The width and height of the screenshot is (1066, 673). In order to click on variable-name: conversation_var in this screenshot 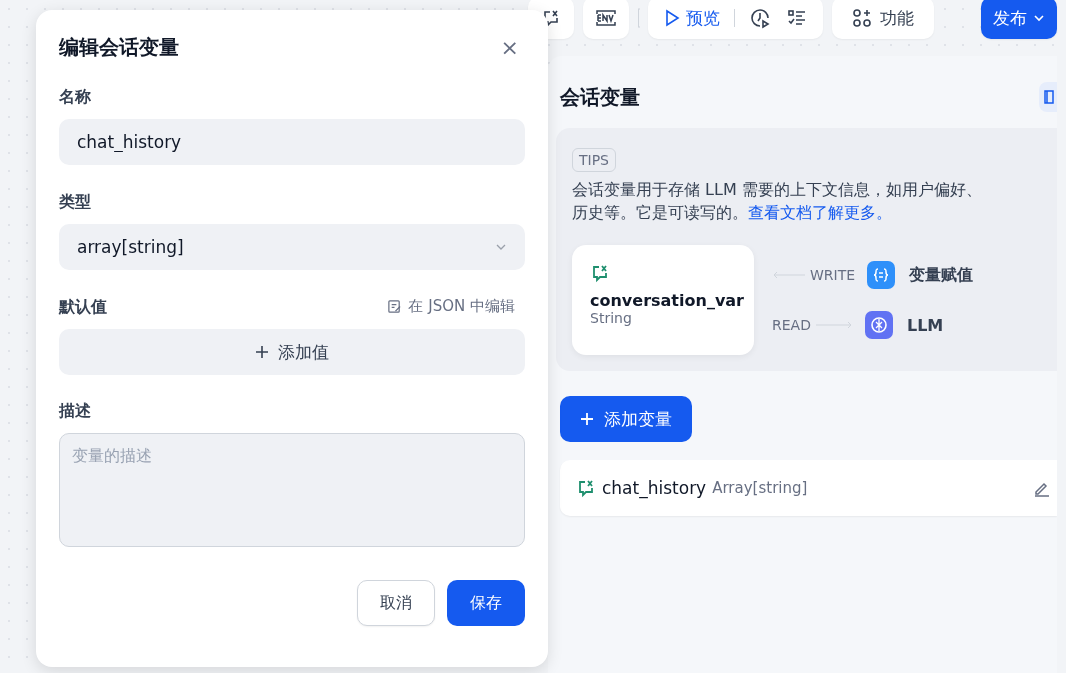, I will do `click(667, 300)`.